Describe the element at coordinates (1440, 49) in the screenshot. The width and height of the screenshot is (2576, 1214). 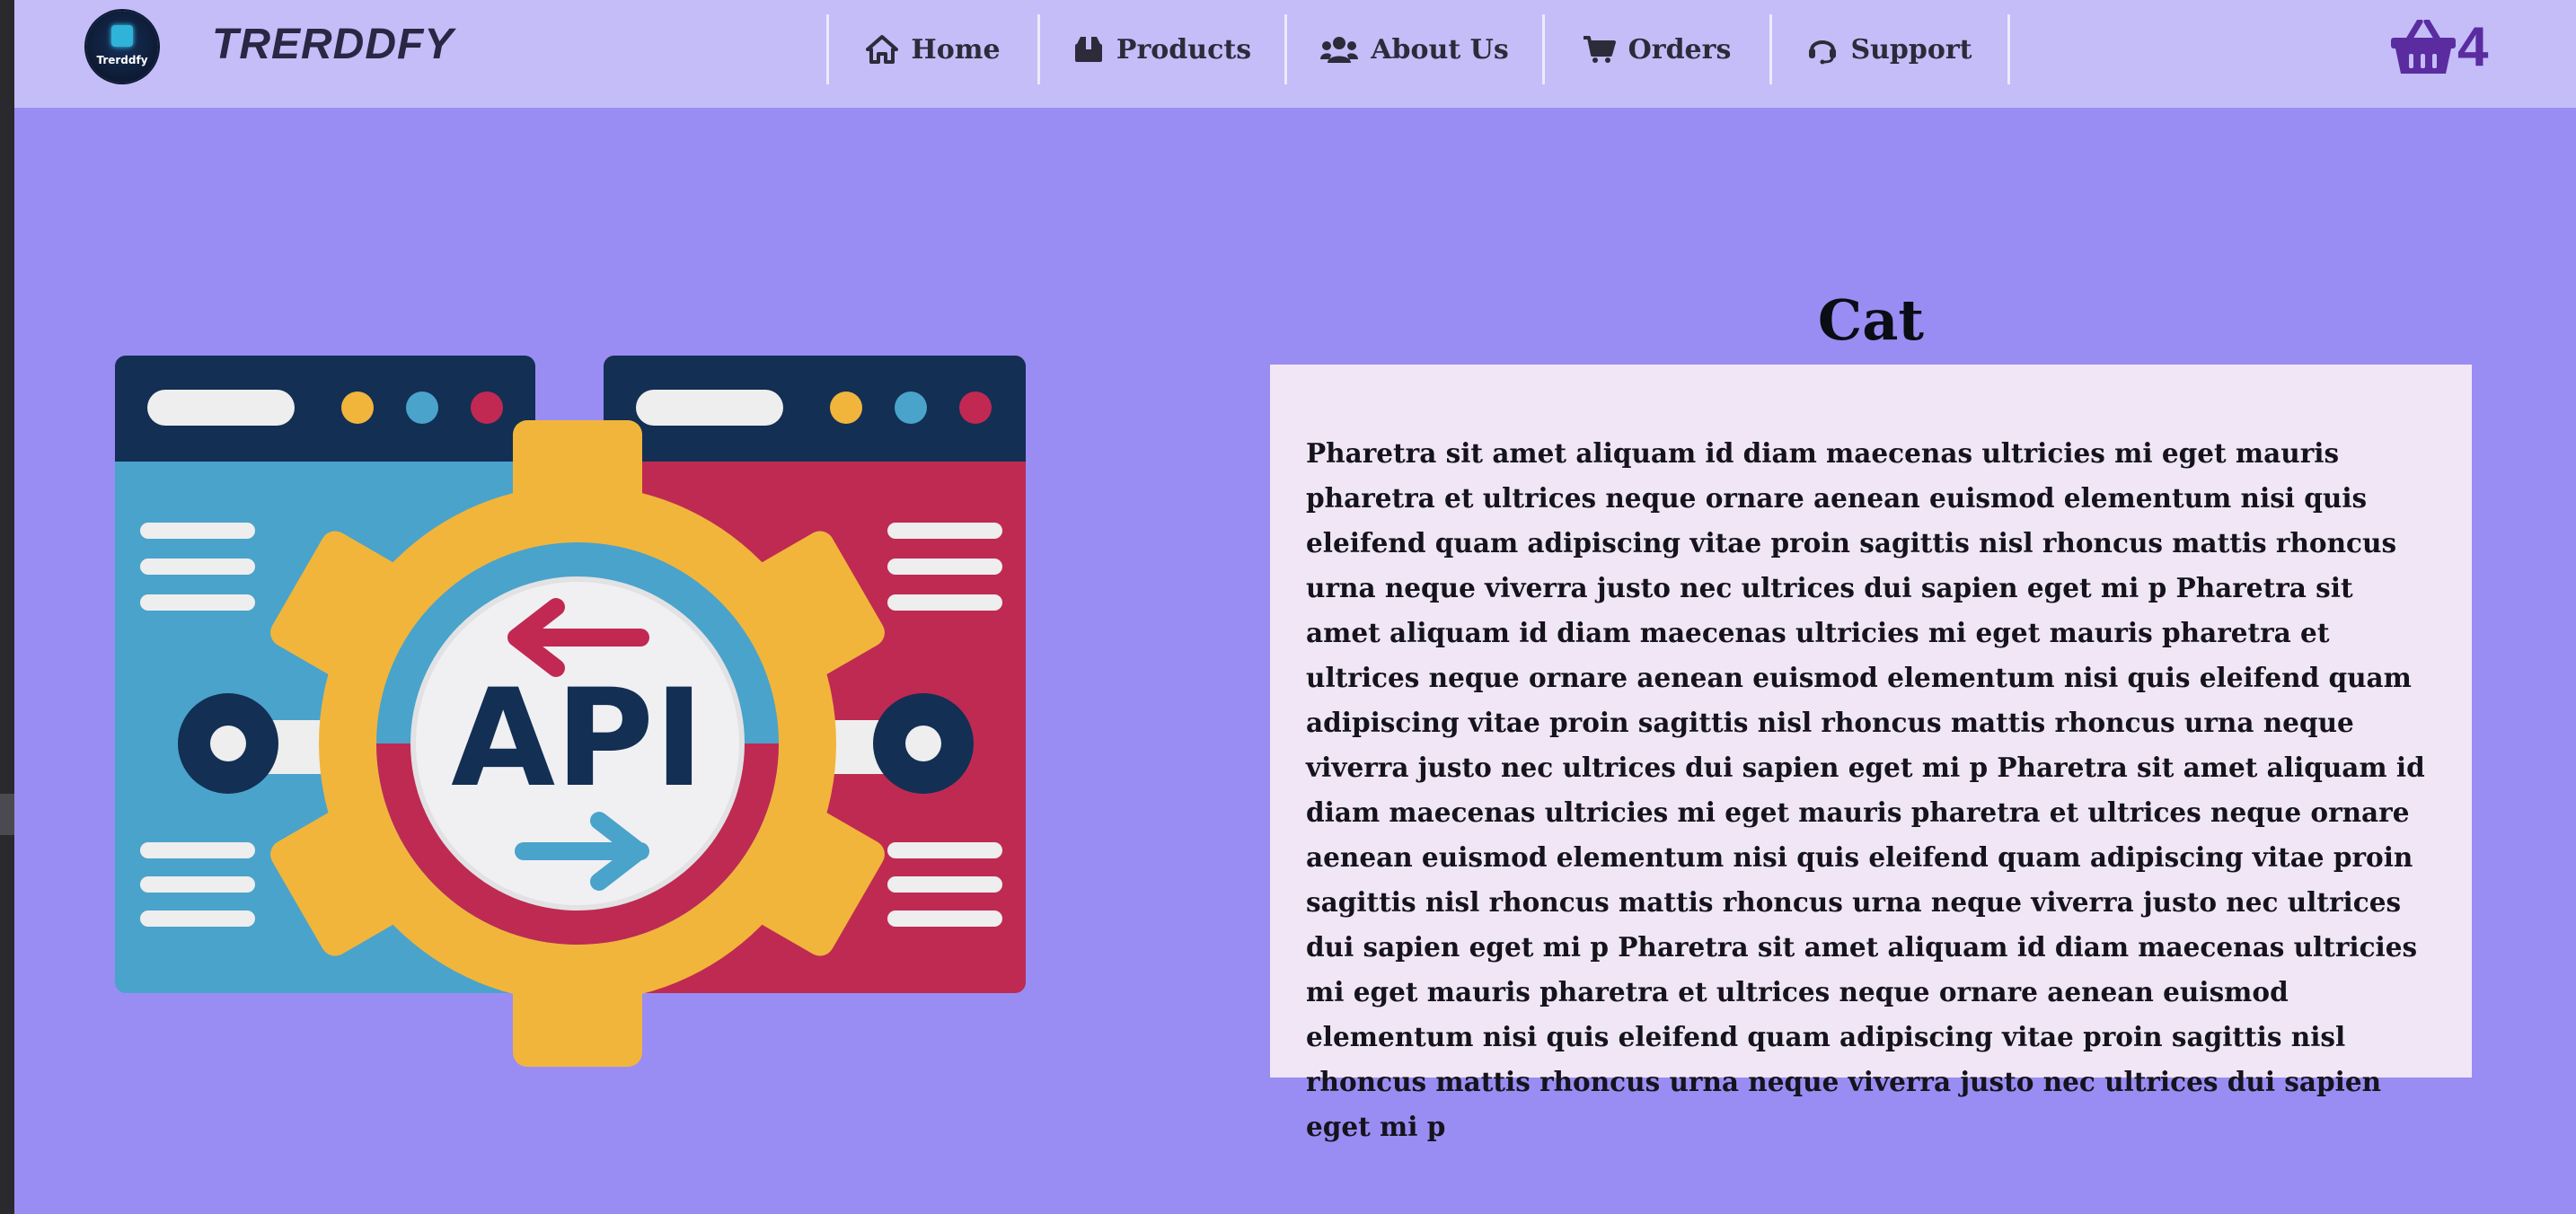
I see `nav-item-label: About Us` at that location.